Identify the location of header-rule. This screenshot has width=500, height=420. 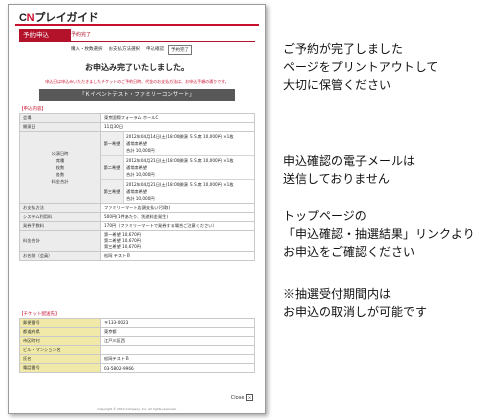
(137, 25).